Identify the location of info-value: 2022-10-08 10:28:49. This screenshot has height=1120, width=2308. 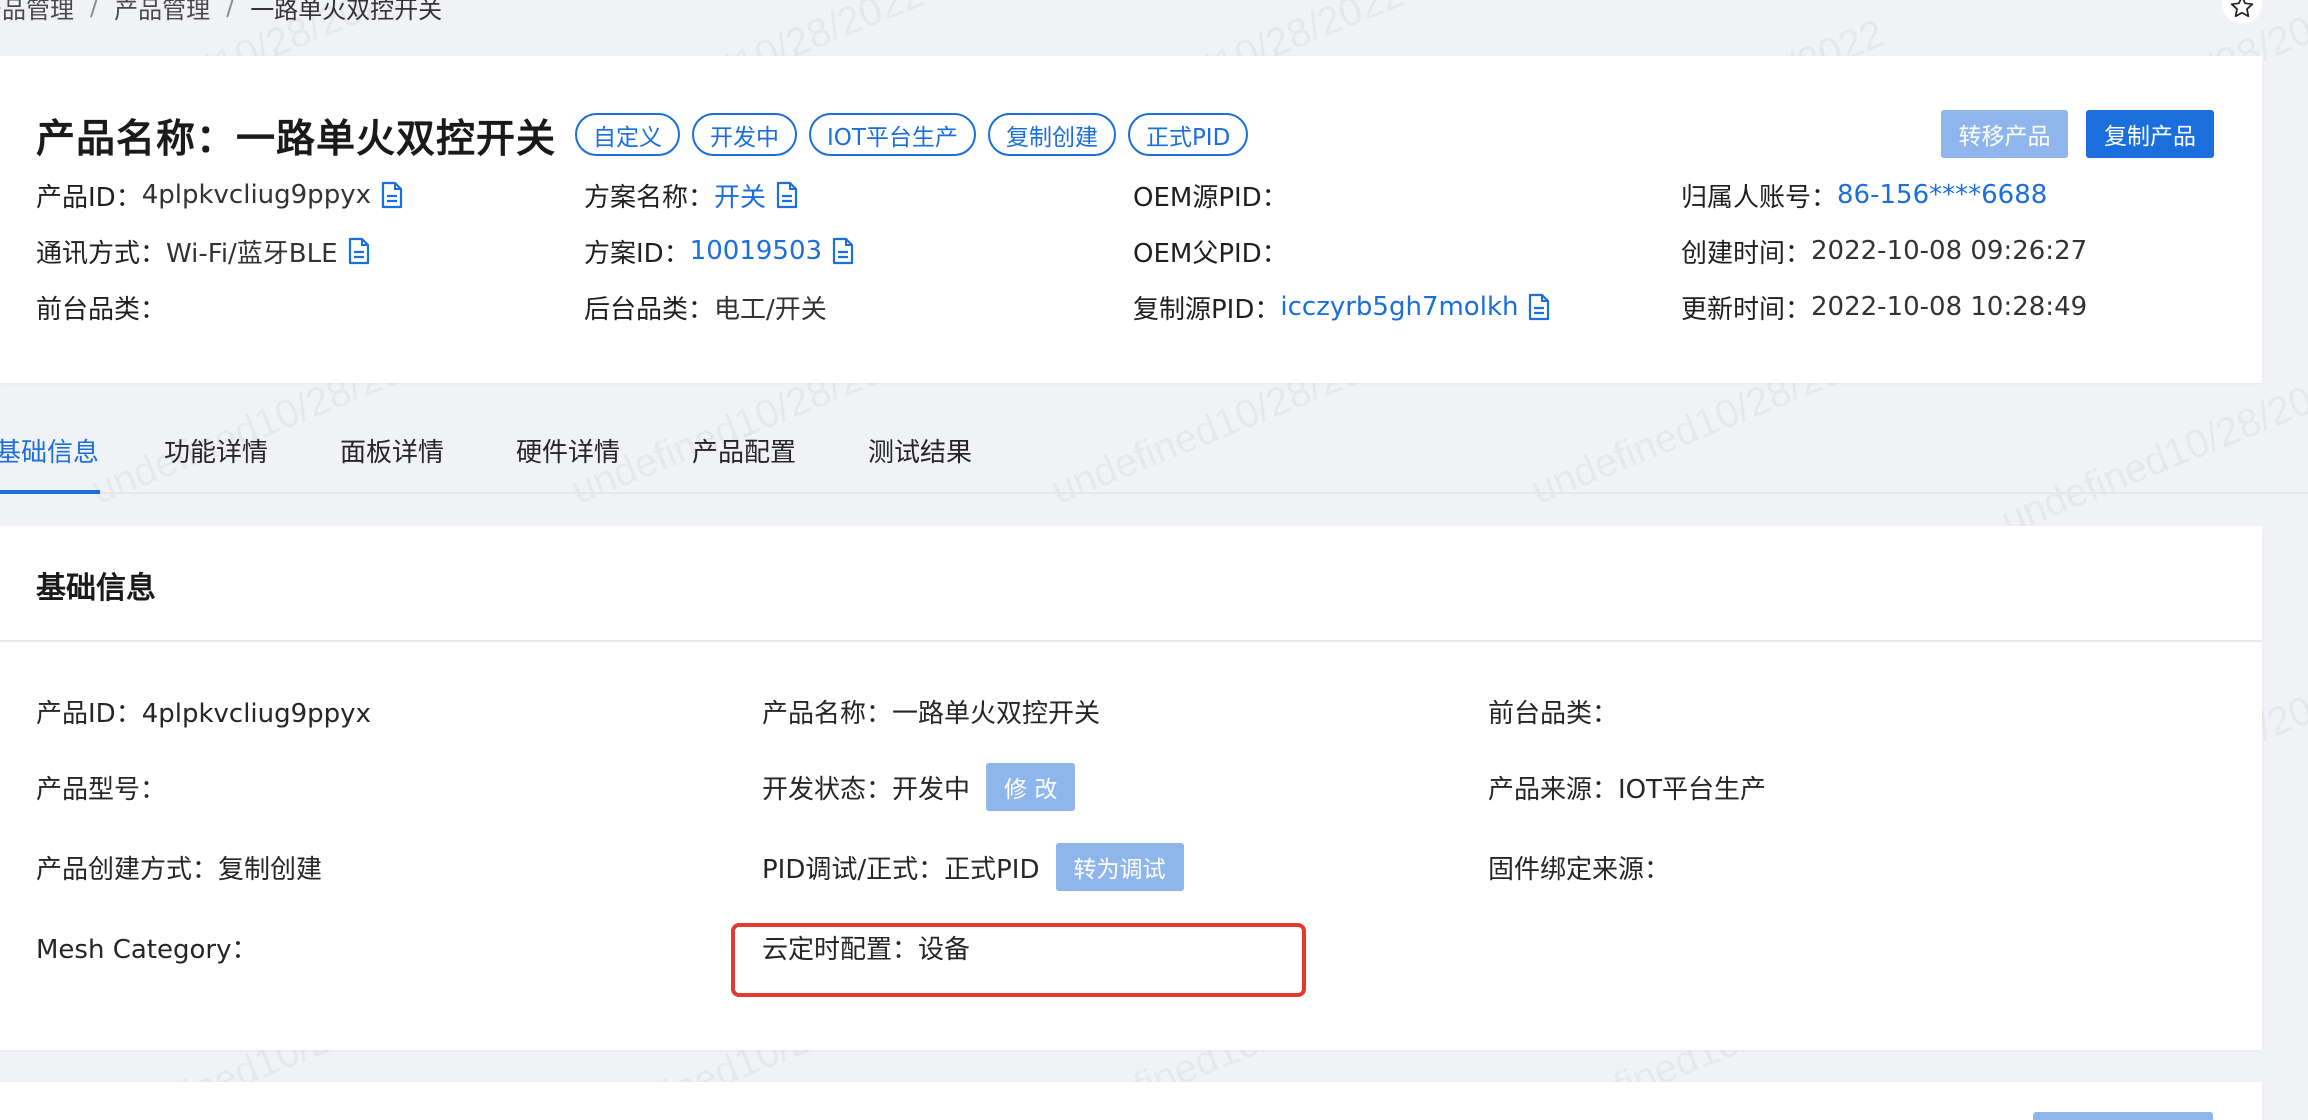
(1949, 307).